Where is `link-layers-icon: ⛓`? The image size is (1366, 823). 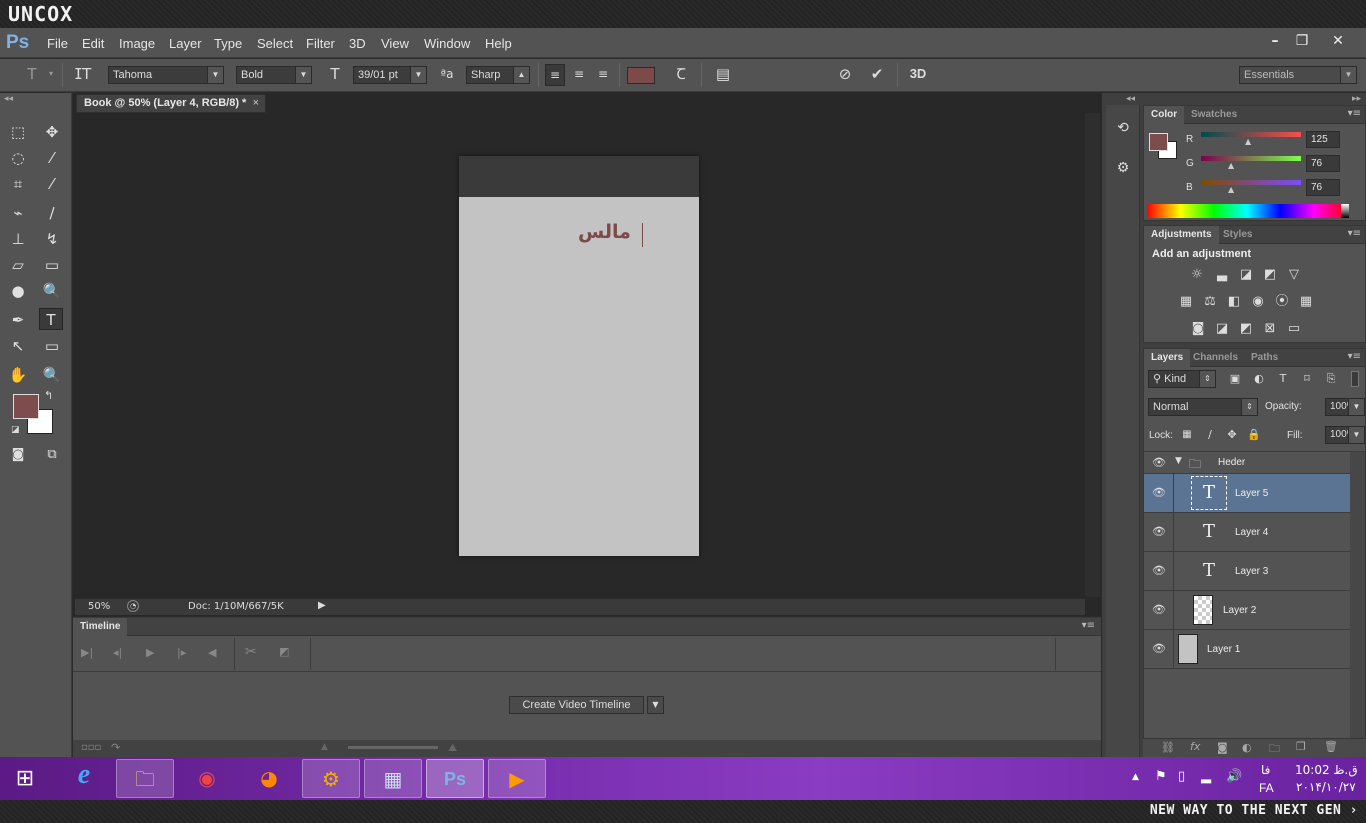 link-layers-icon: ⛓ is located at coordinates (1168, 747).